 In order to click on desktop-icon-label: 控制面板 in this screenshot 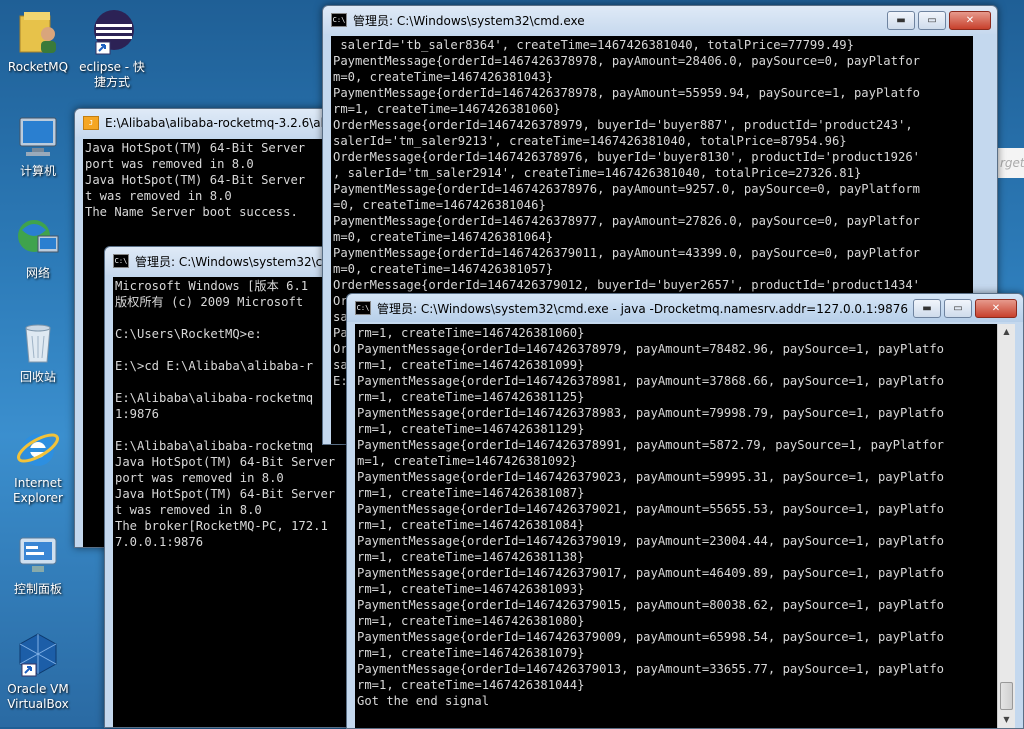, I will do `click(37, 589)`.